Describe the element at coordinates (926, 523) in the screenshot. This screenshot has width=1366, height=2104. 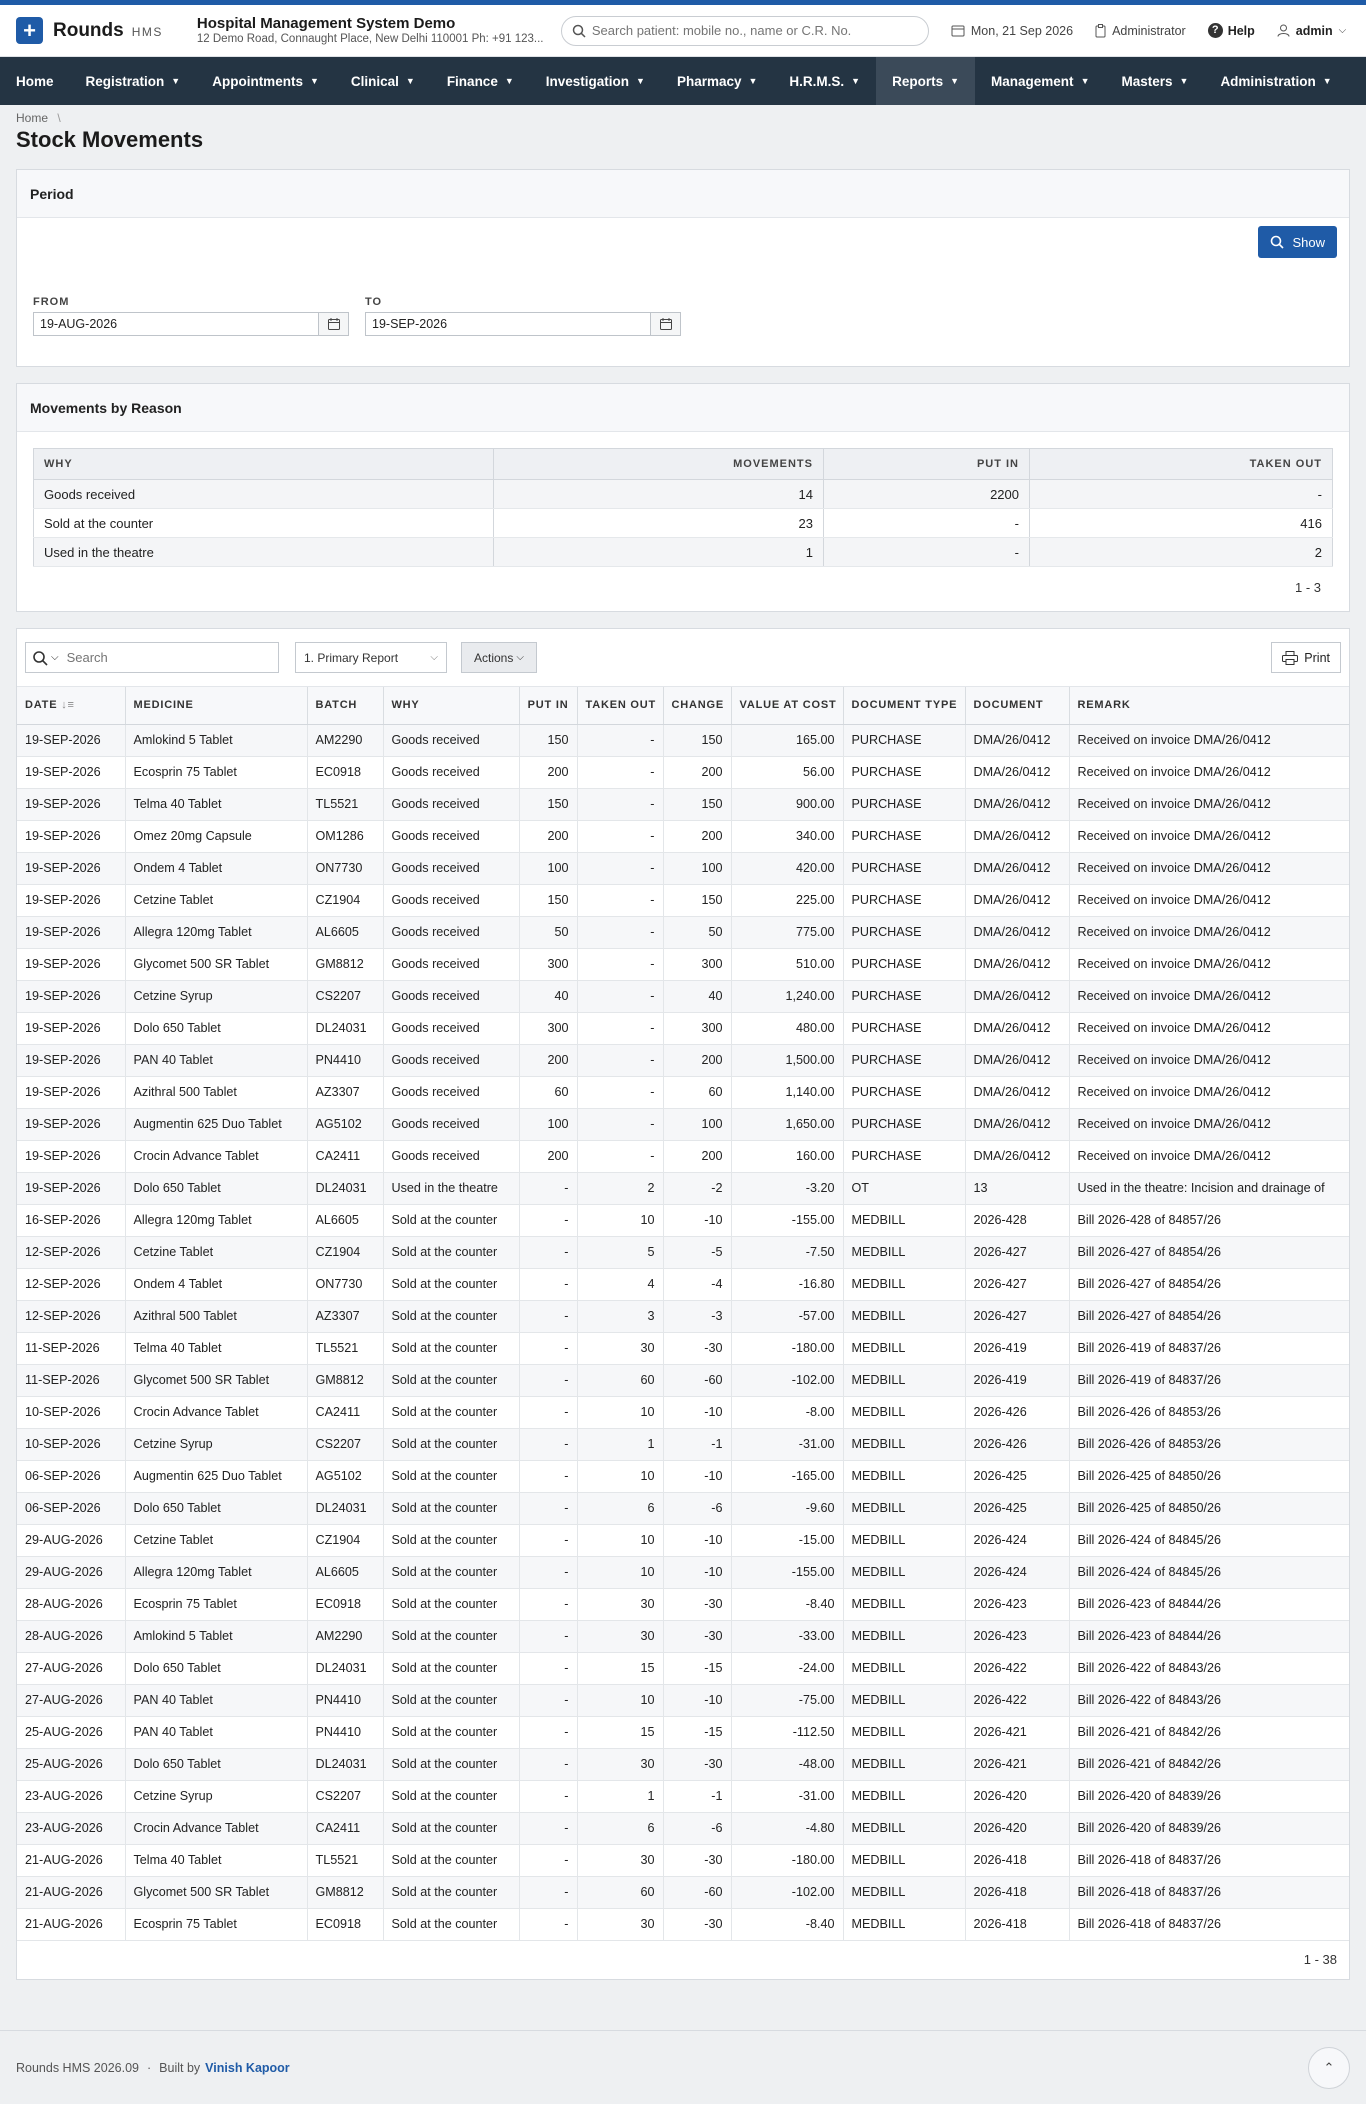
I see `table-cell: -` at that location.